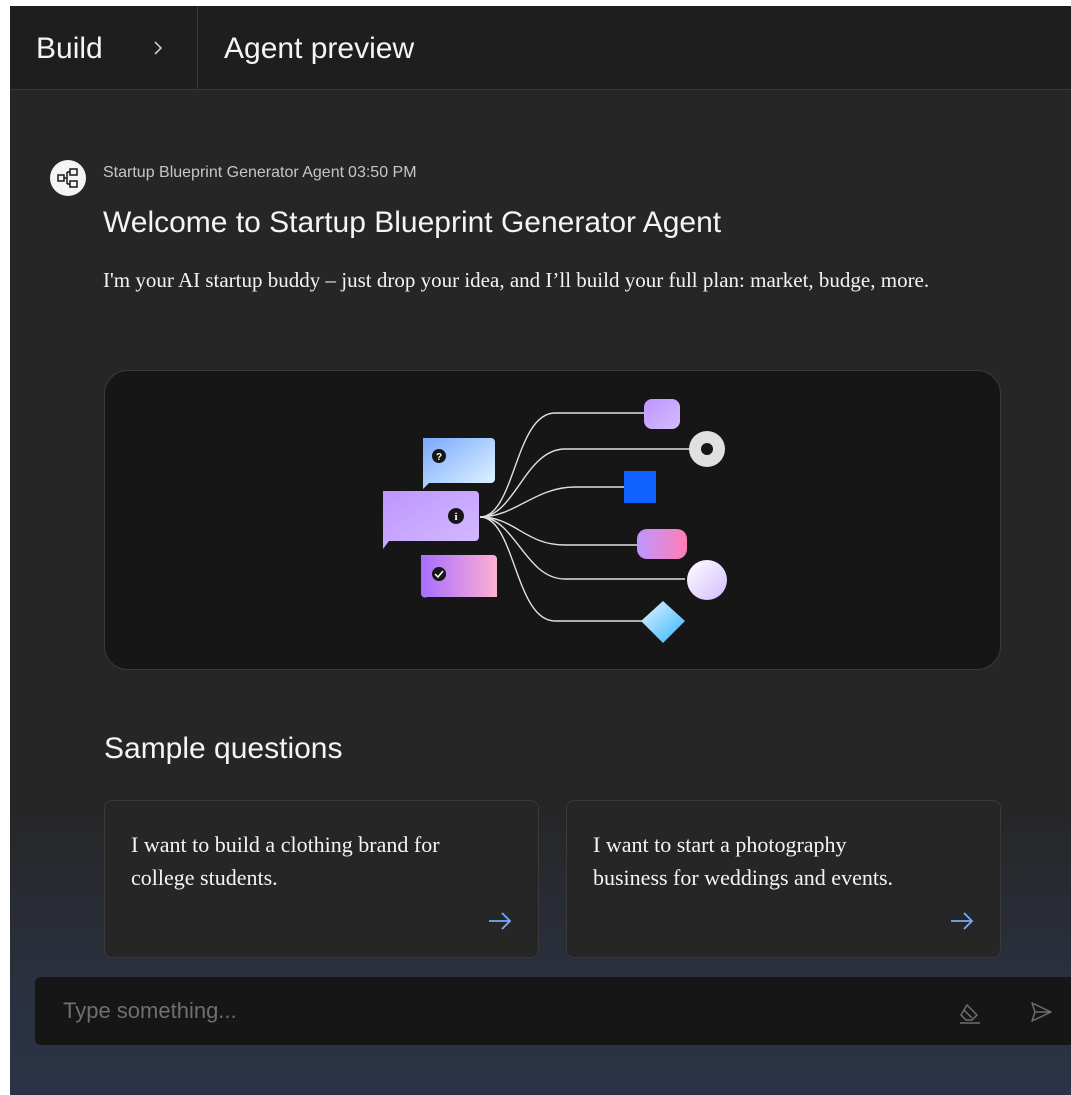 This screenshot has height=1095, width=1071. What do you see at coordinates (1041, 1012) in the screenshot?
I see `send-icon` at bounding box center [1041, 1012].